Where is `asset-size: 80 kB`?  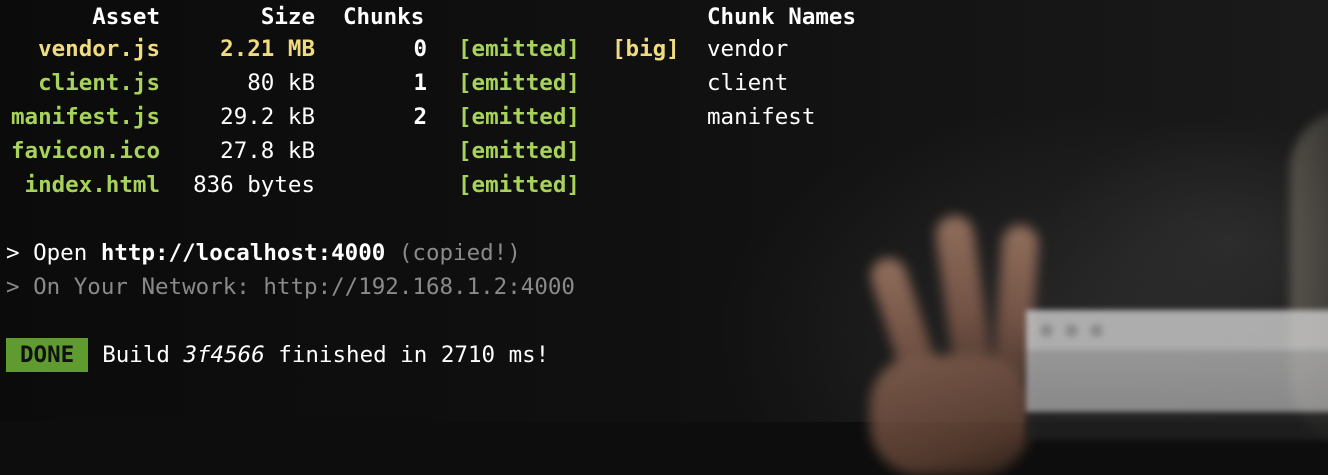
asset-size: 80 kB is located at coordinates (281, 83).